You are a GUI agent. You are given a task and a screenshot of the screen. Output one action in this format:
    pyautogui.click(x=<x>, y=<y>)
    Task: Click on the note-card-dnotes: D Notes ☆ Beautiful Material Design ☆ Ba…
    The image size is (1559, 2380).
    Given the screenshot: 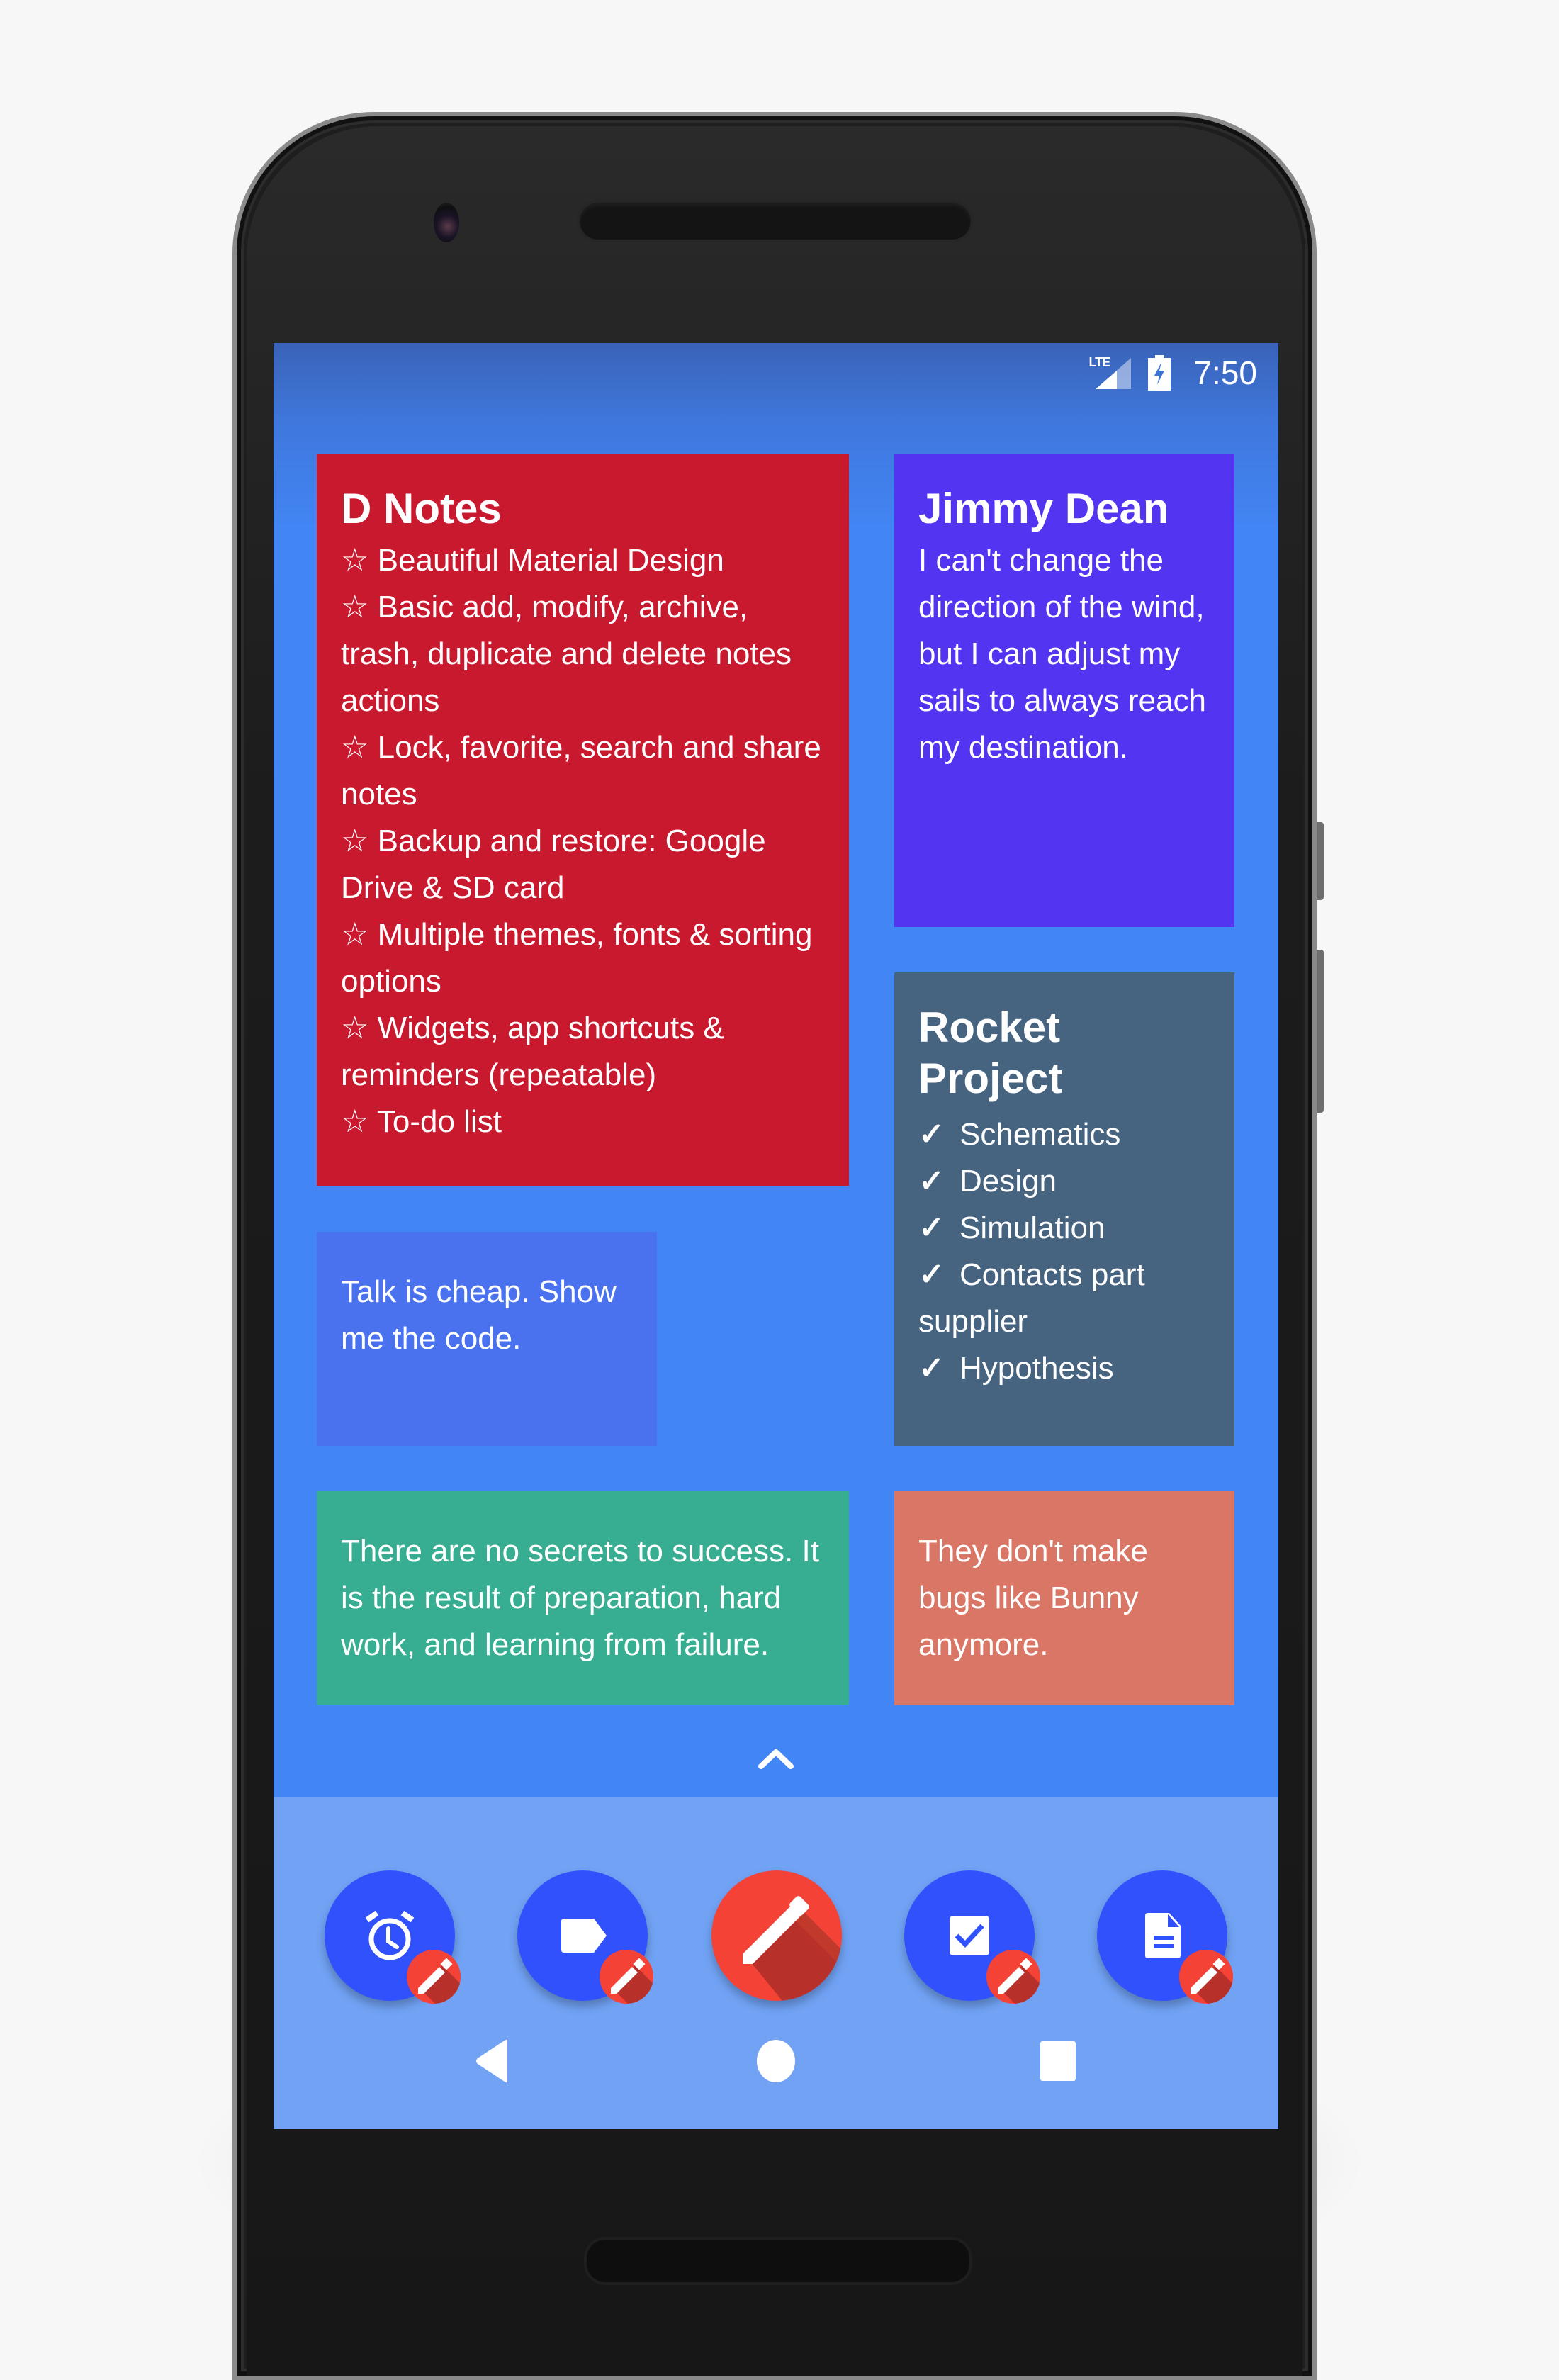 What is the action you would take?
    pyautogui.click(x=583, y=820)
    